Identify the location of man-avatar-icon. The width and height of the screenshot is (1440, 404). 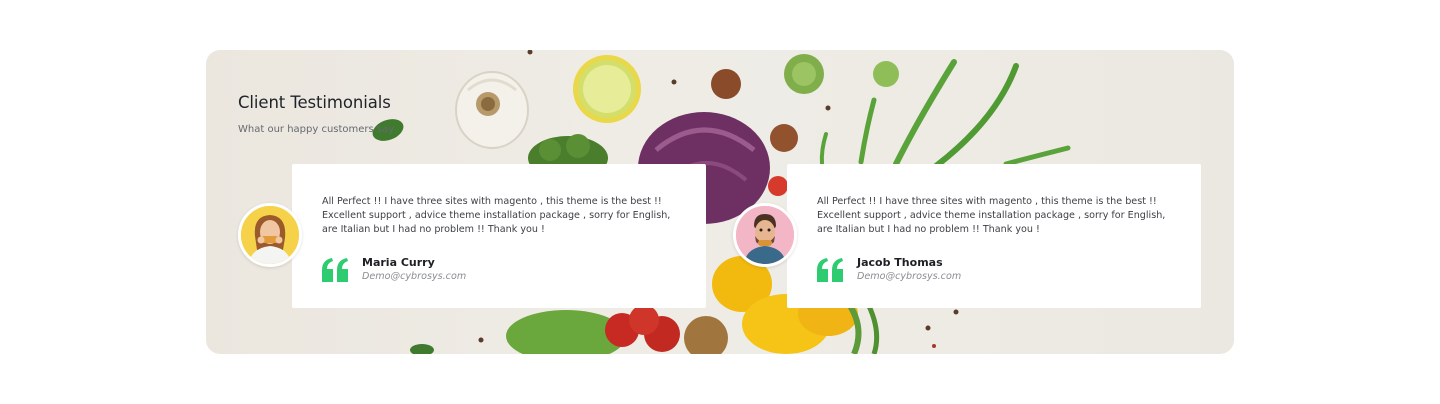
(765, 235).